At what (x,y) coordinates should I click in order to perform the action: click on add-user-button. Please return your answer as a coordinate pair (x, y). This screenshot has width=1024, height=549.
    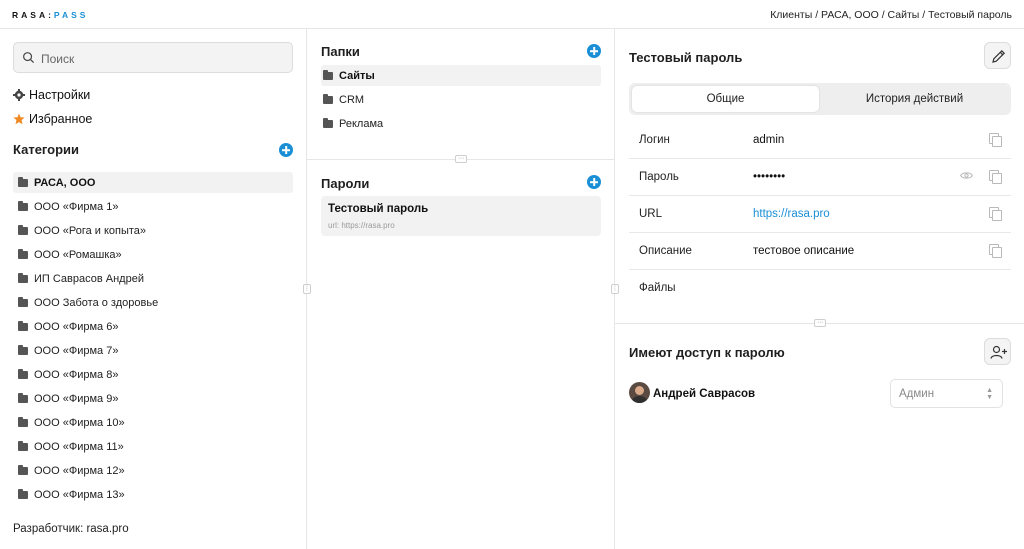
    Looking at the image, I should click on (997, 351).